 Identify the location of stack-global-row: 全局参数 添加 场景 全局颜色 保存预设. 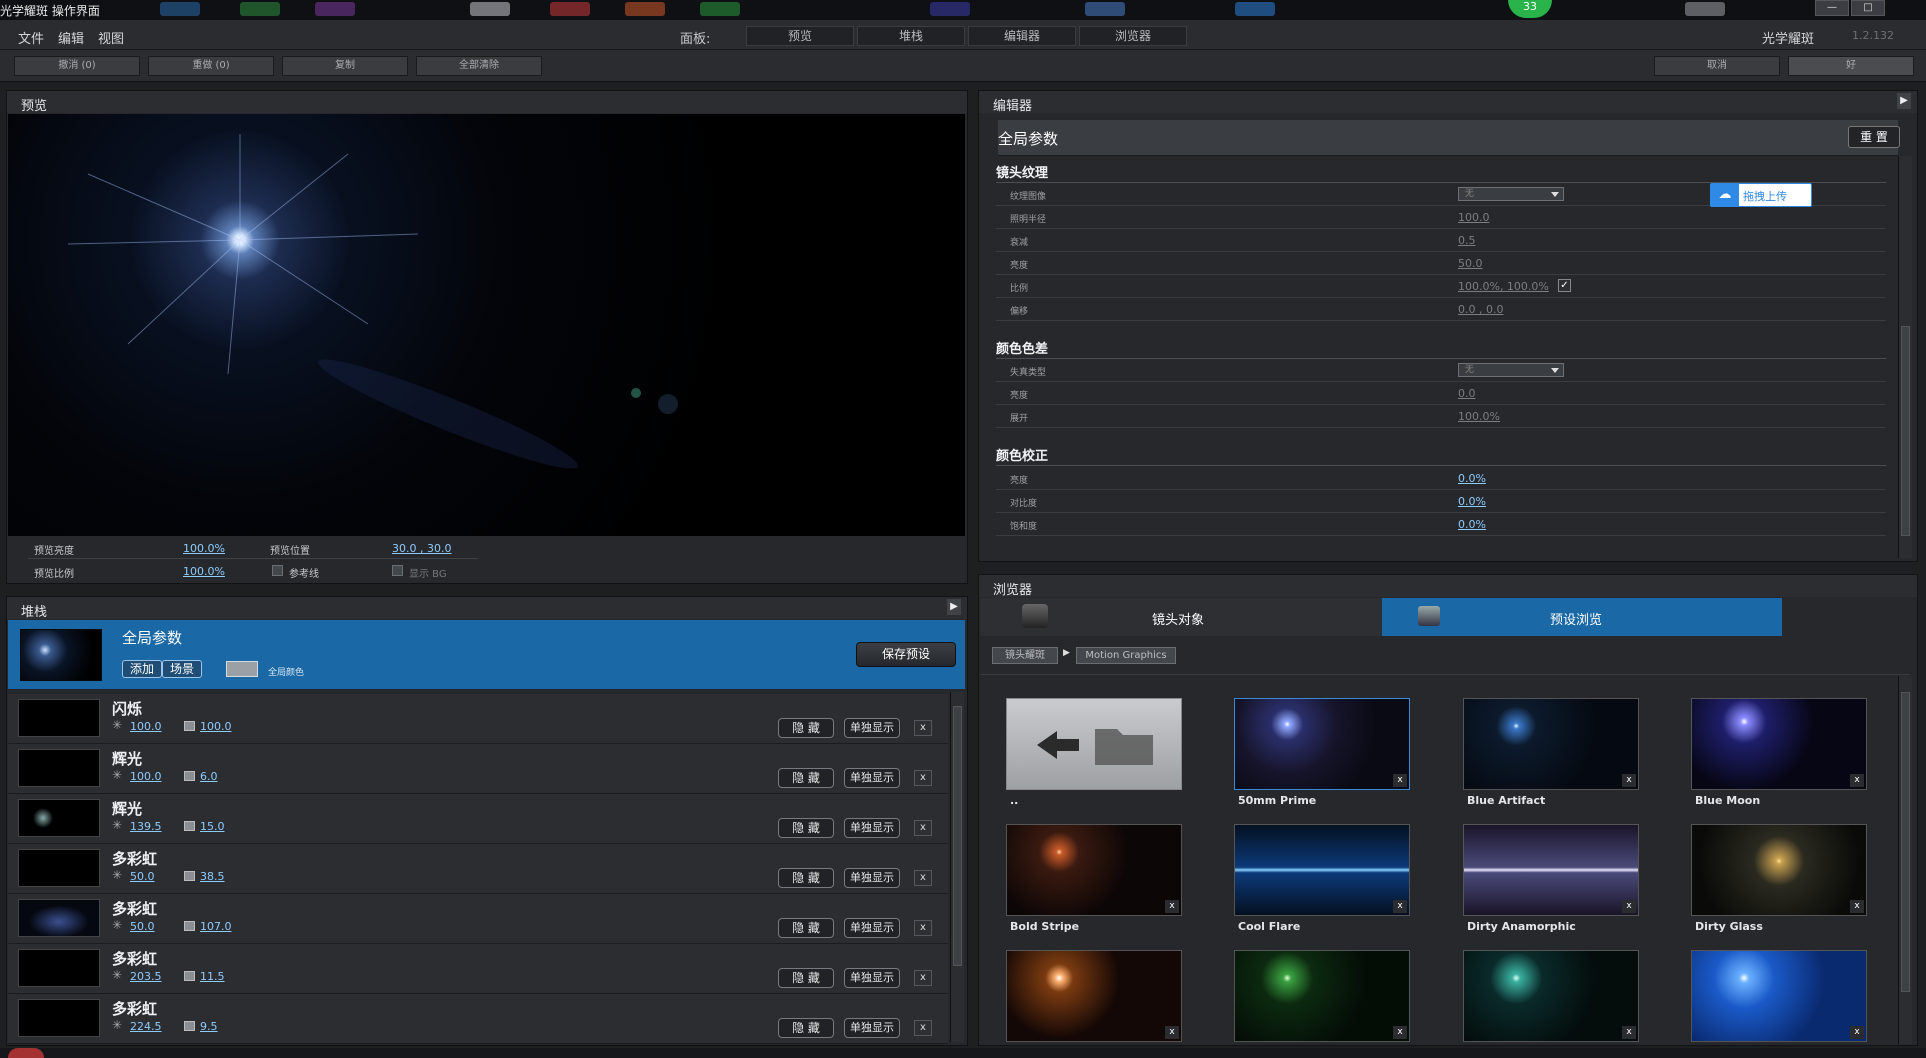
(486, 654).